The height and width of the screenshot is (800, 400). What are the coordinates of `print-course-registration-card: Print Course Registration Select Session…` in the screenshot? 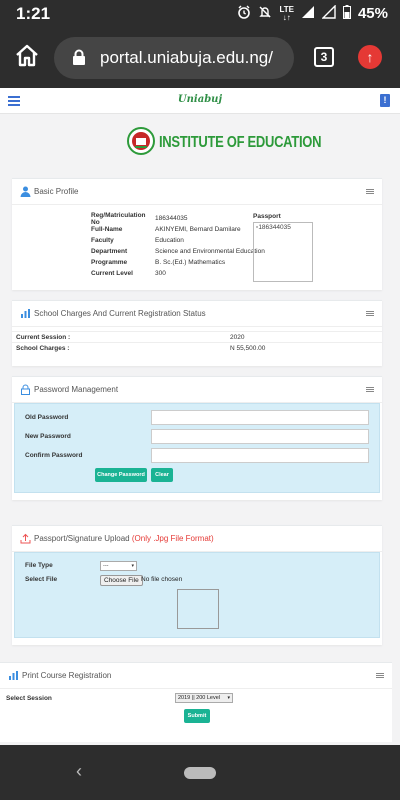 It's located at (196, 702).